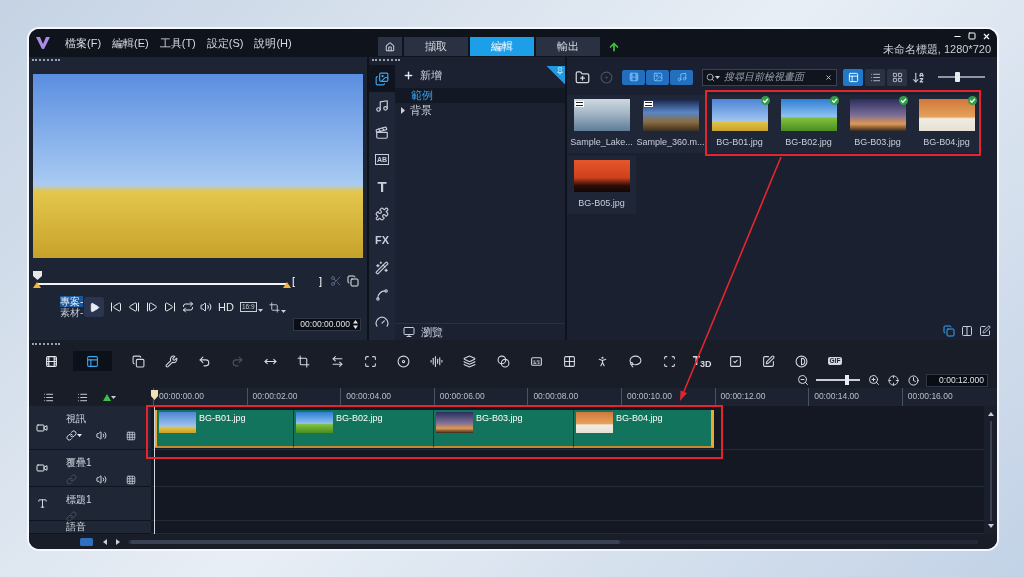 This screenshot has width=1024, height=577. I want to click on duration-field: 0:00:12.000, so click(957, 380).